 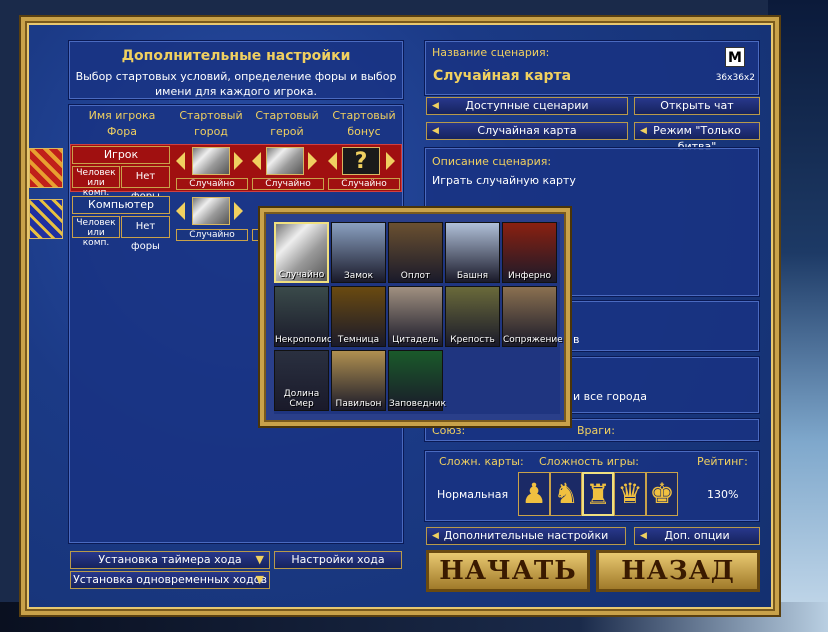 I want to click on map-size-label: 36x36x2, so click(x=735, y=78).